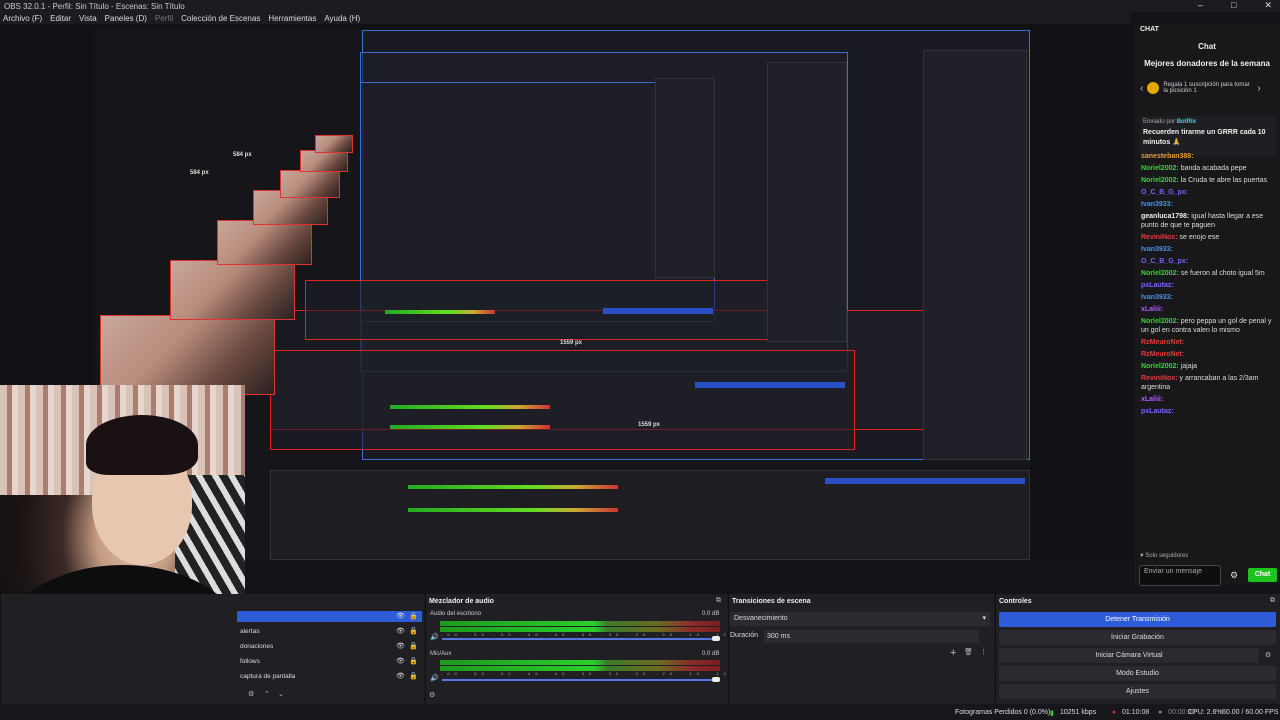 The image size is (1280, 720). I want to click on channel-name: Mic/Aux, so click(441, 654).